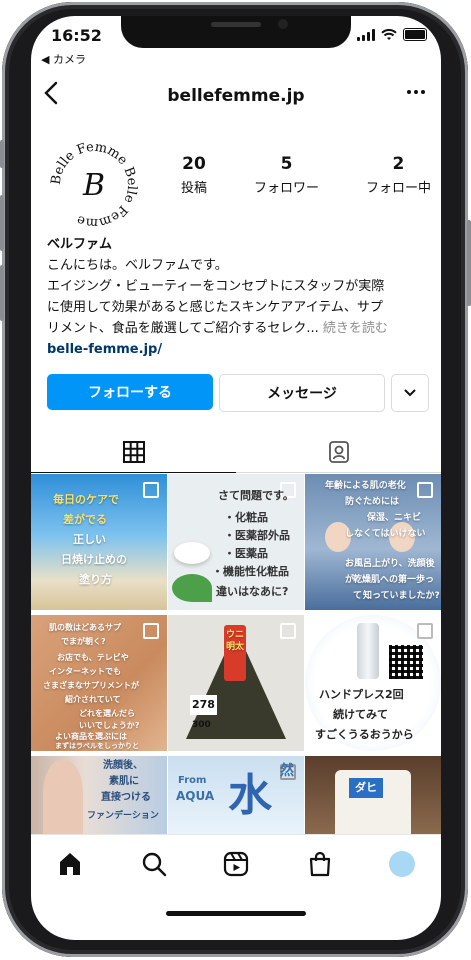 This screenshot has width=471, height=960. What do you see at coordinates (133, 452) in the screenshot?
I see `tab-posts-grid` at bounding box center [133, 452].